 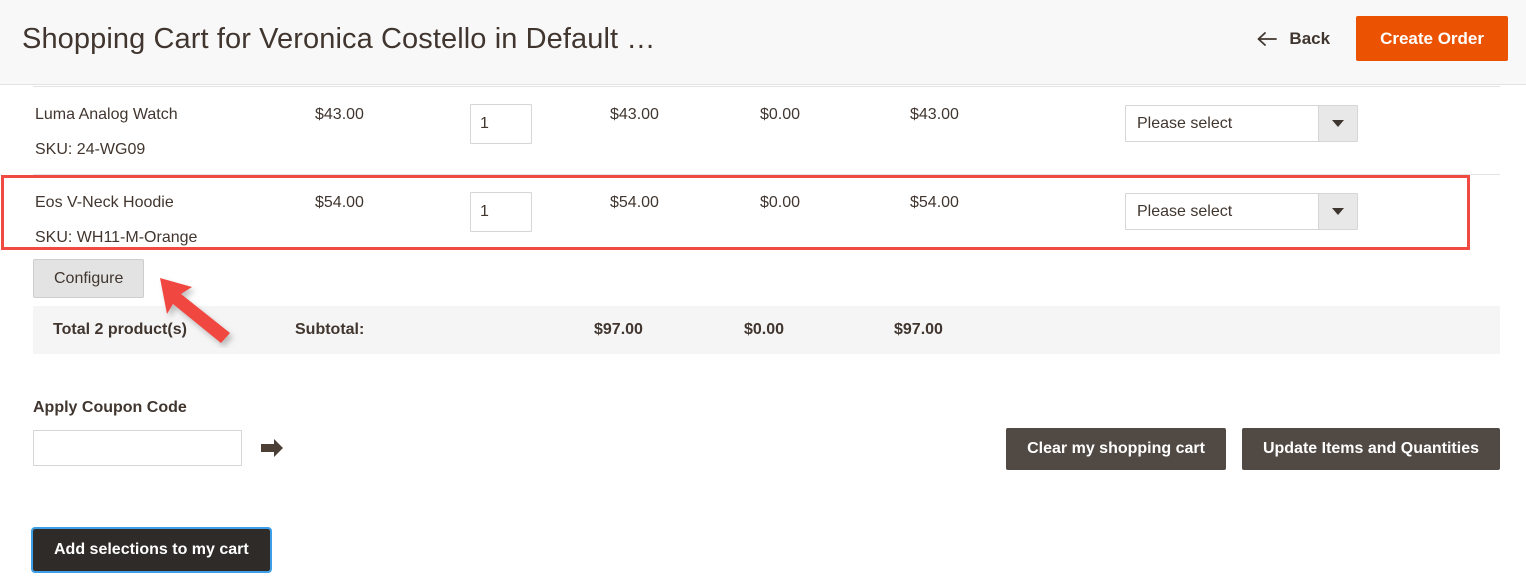 I want to click on create-order-button: Create Order, so click(x=1432, y=38).